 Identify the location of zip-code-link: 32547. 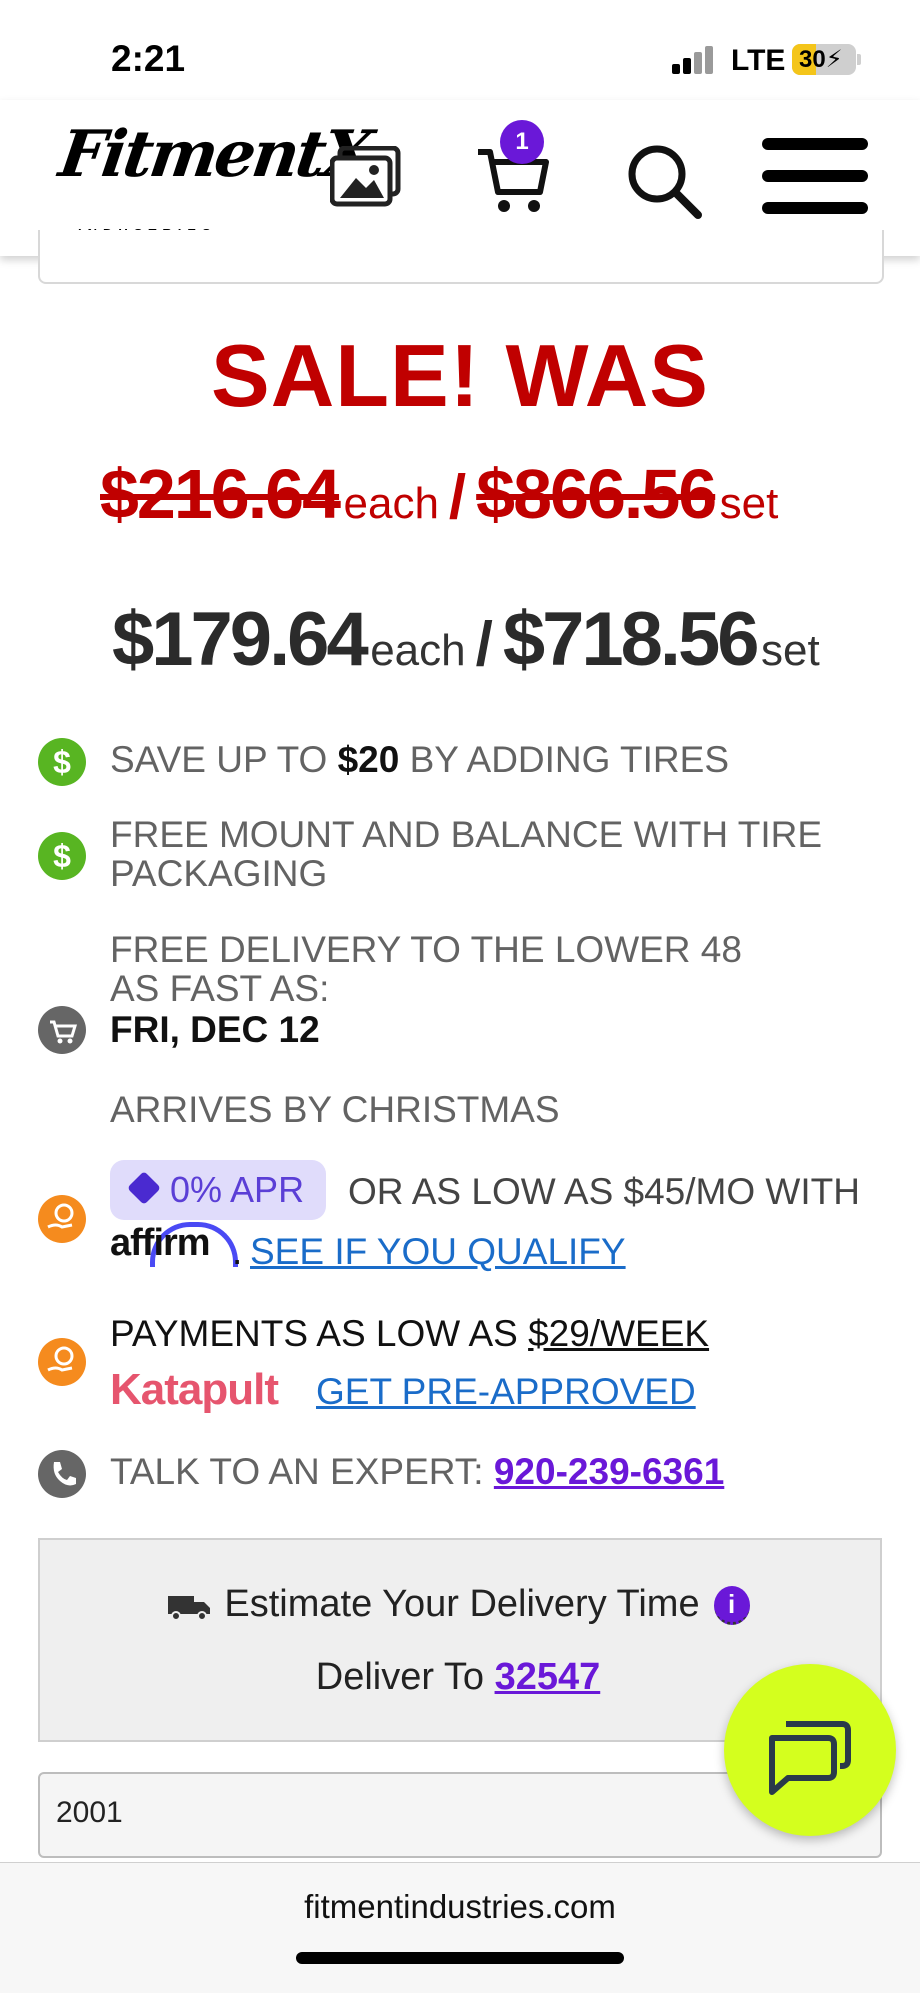
(548, 1677).